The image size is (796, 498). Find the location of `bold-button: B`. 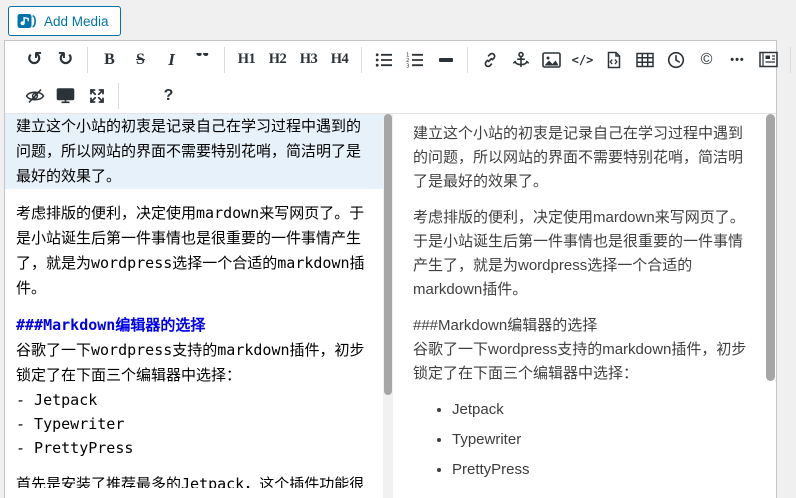

bold-button: B is located at coordinates (109, 60).